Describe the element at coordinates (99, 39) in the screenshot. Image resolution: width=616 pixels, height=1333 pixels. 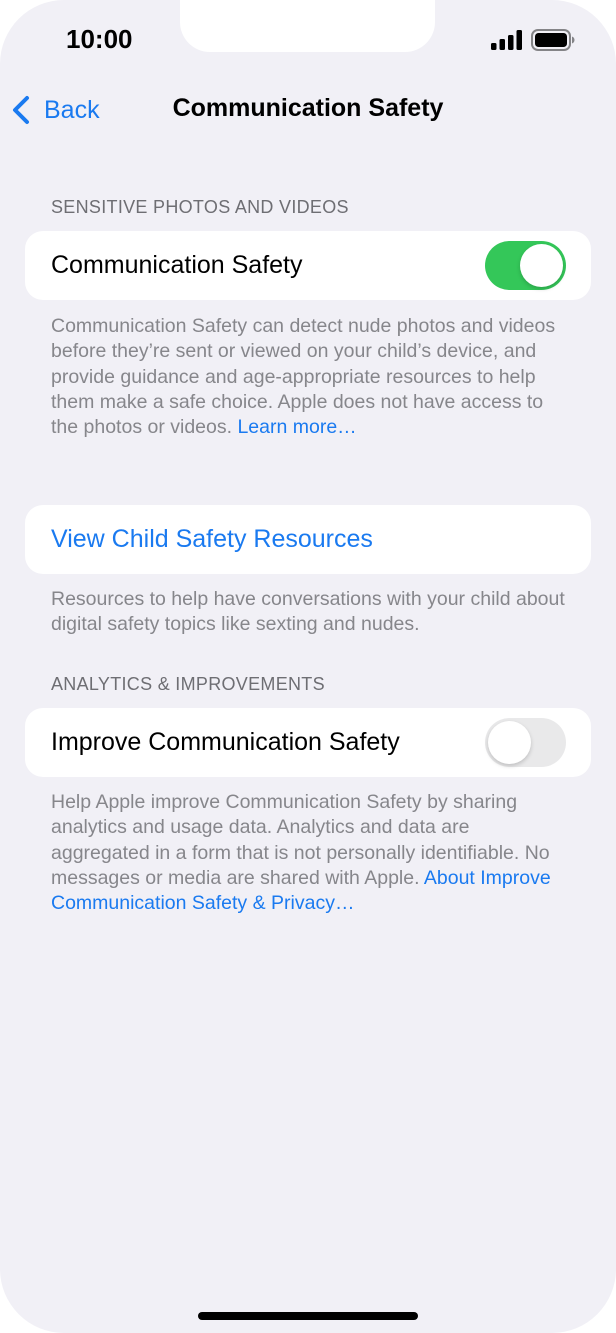
I see `status-time: 10:00` at that location.